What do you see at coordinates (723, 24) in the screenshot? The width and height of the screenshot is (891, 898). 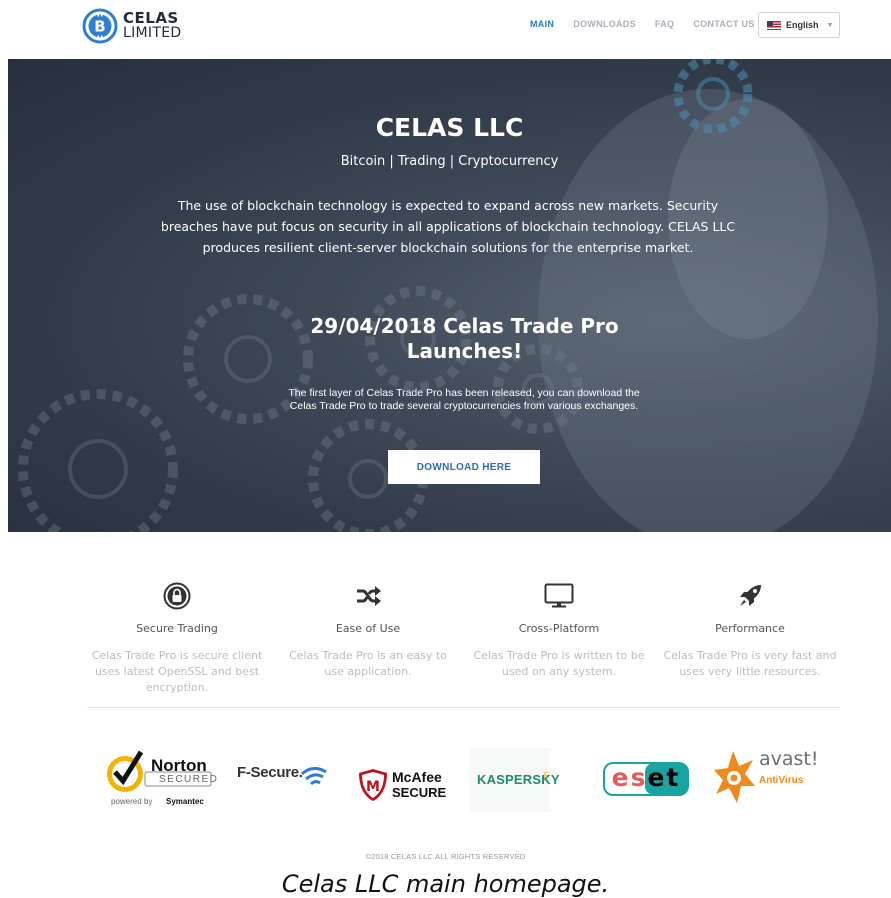 I see `nav-contact-us: CONTACT US` at bounding box center [723, 24].